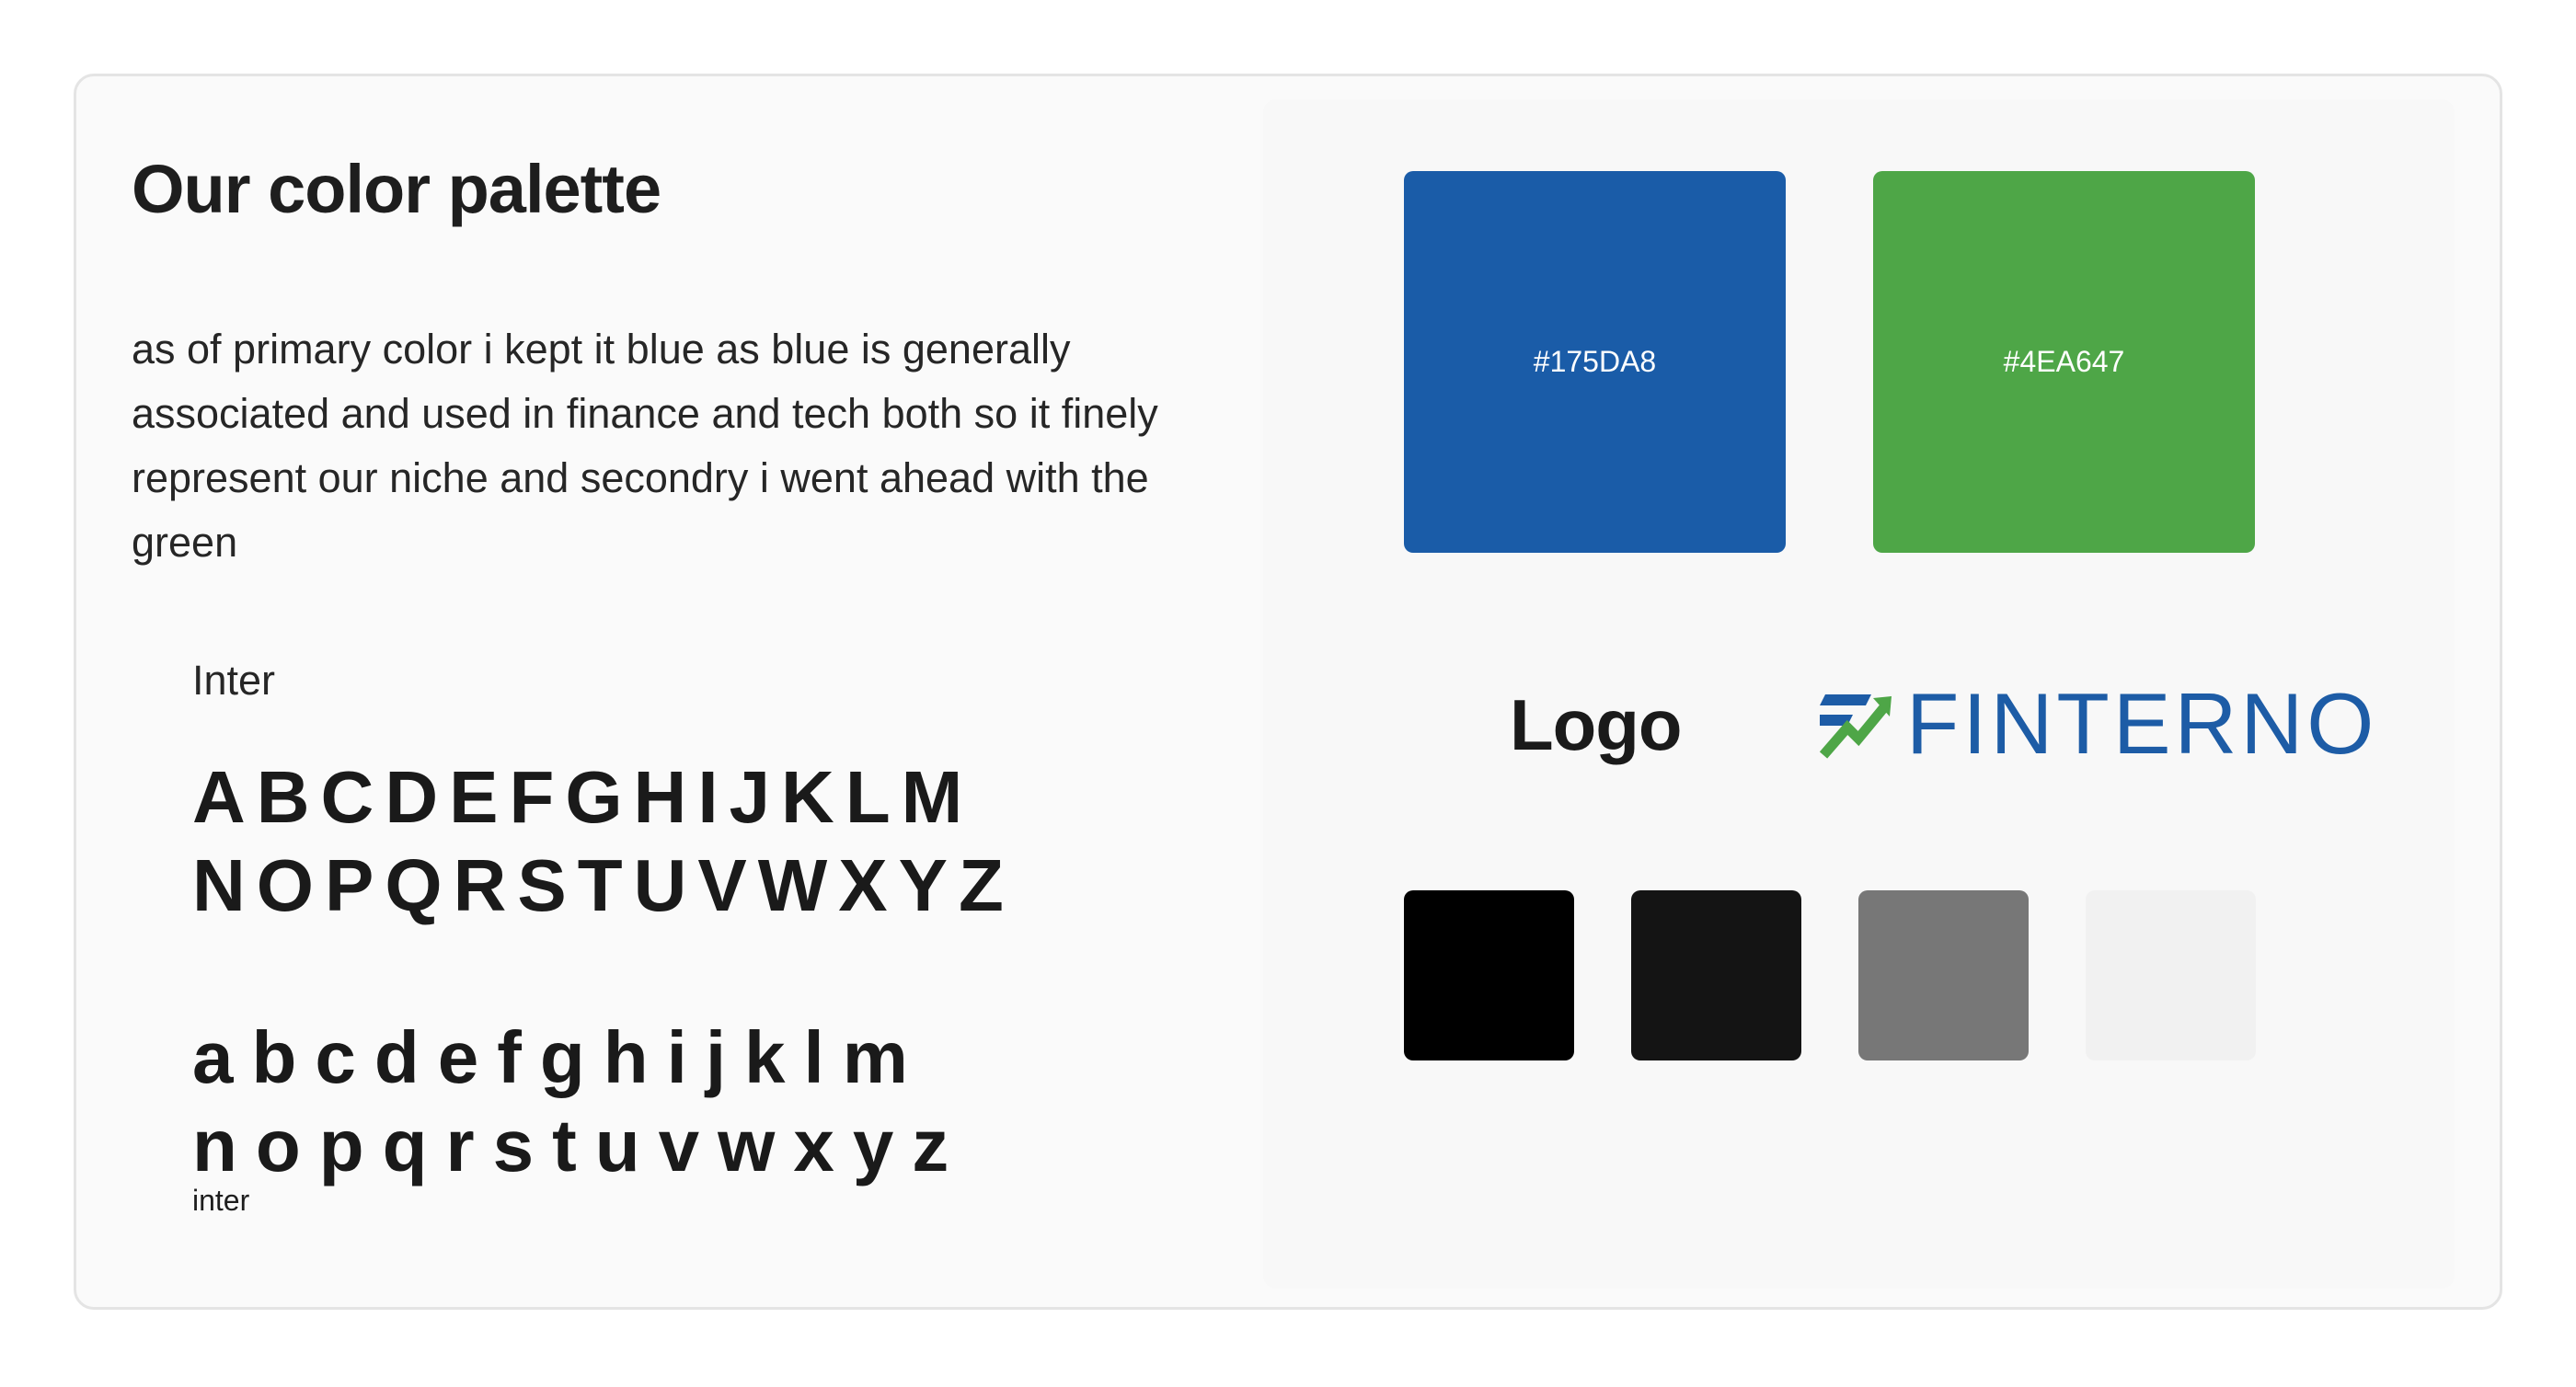 The height and width of the screenshot is (1387, 2576). Describe the element at coordinates (1489, 975) in the screenshot. I see `neutral-swatch-black` at that location.